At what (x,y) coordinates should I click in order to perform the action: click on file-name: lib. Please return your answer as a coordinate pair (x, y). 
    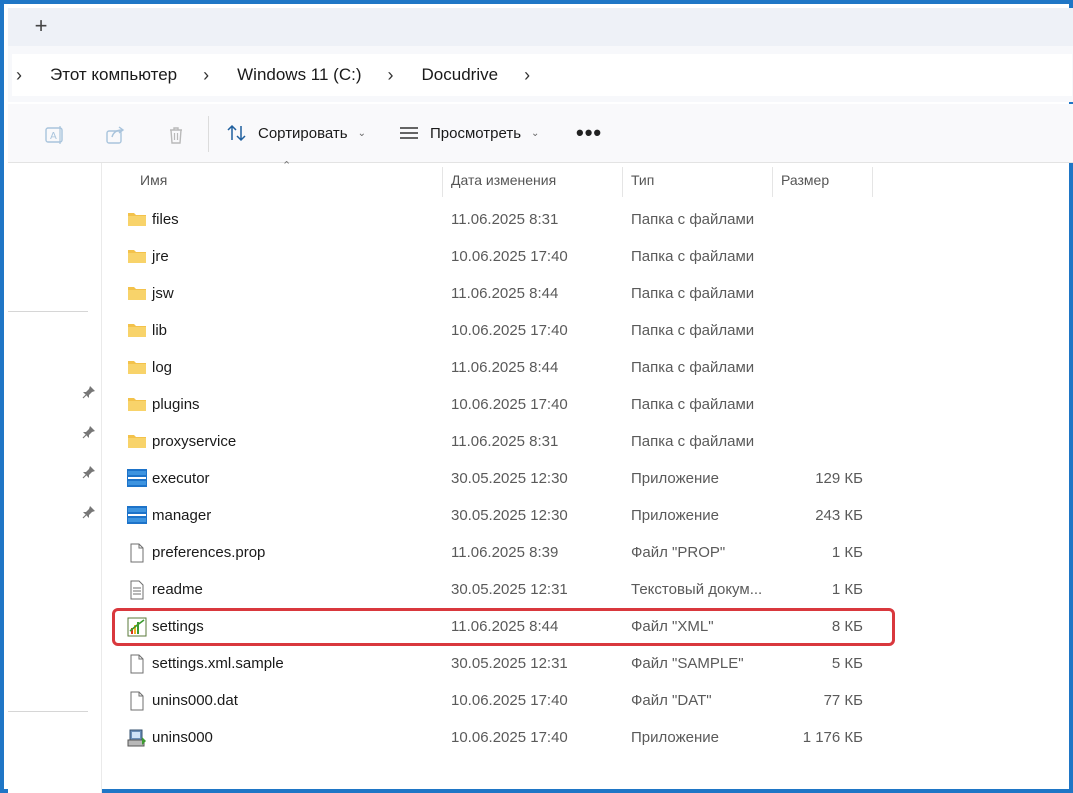
    Looking at the image, I should click on (160, 330).